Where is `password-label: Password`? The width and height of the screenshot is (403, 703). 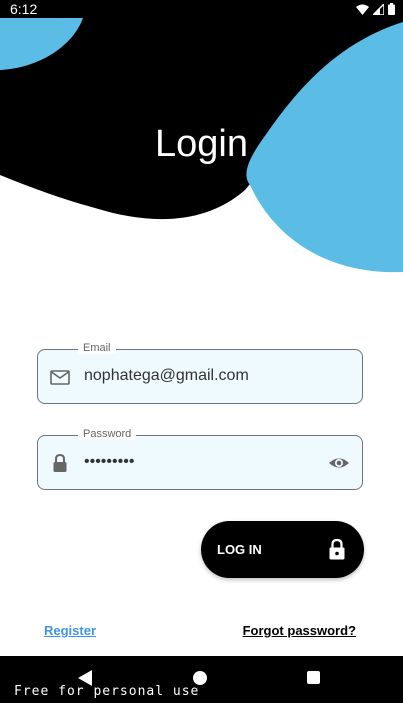 password-label: Password is located at coordinates (107, 434).